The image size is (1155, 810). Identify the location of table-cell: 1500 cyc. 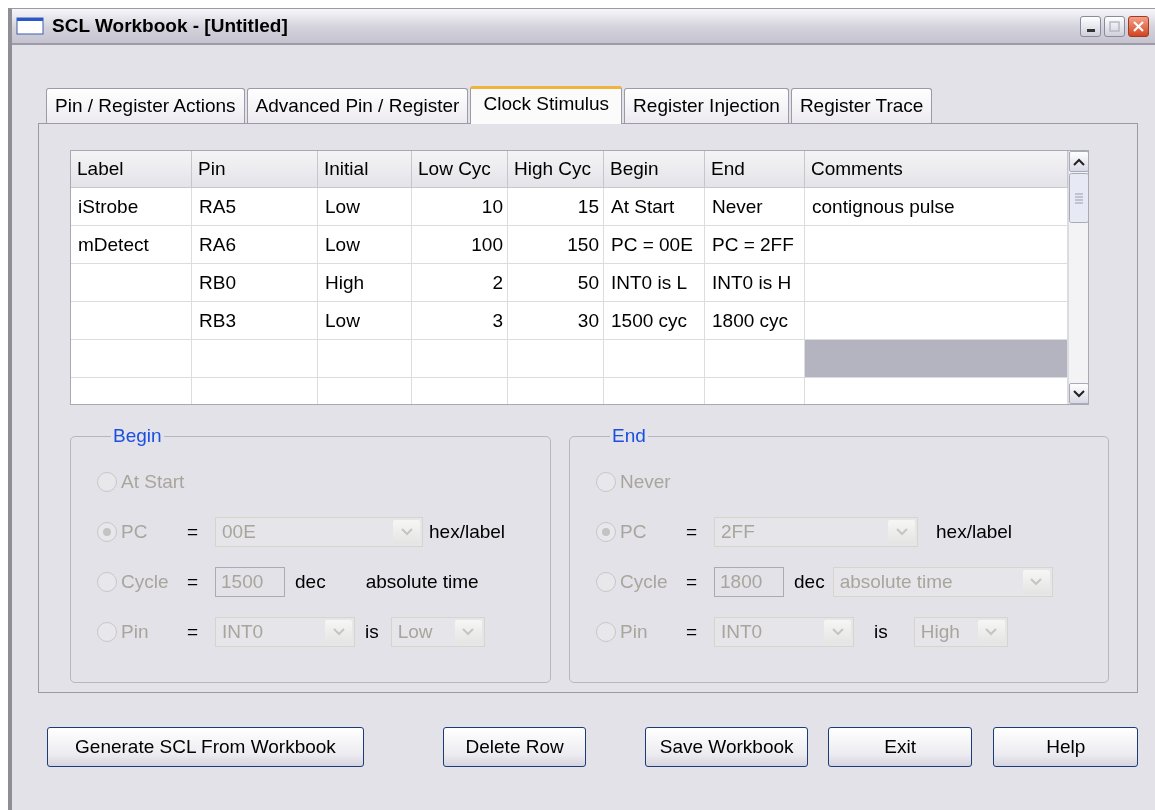
(654, 321).